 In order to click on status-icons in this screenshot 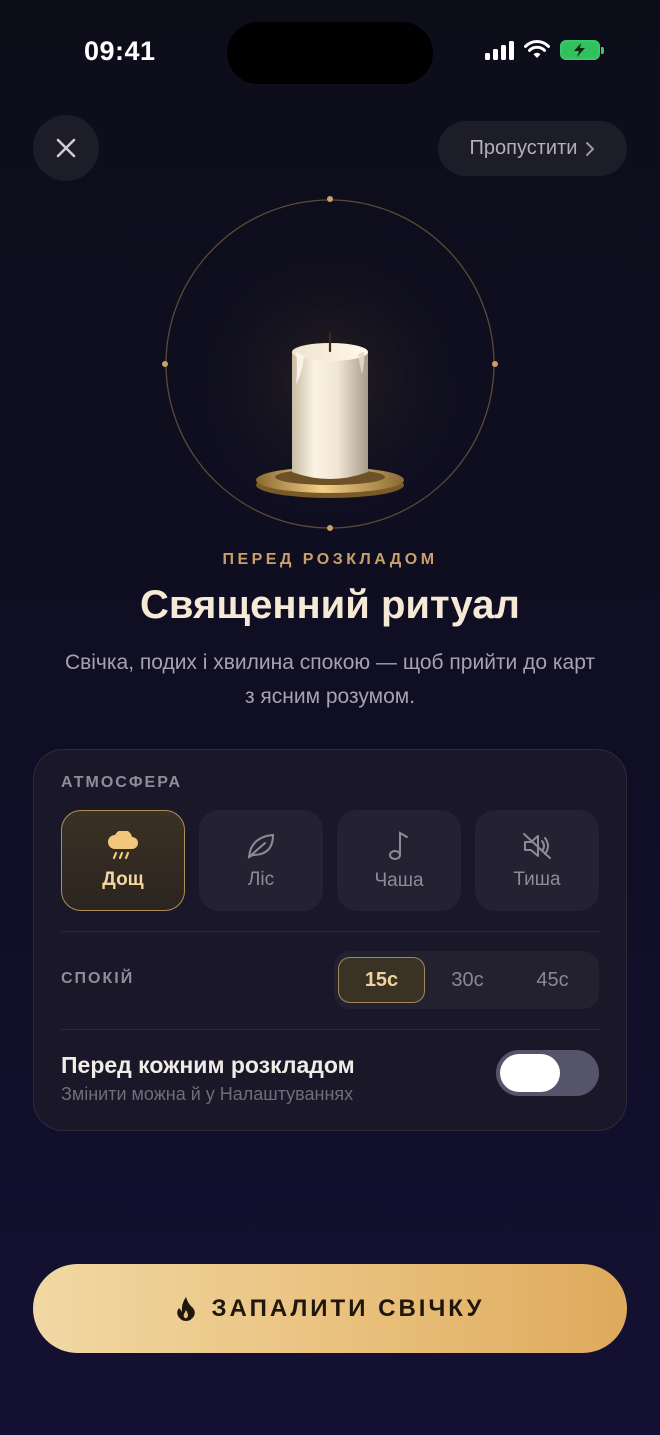, I will do `click(544, 50)`.